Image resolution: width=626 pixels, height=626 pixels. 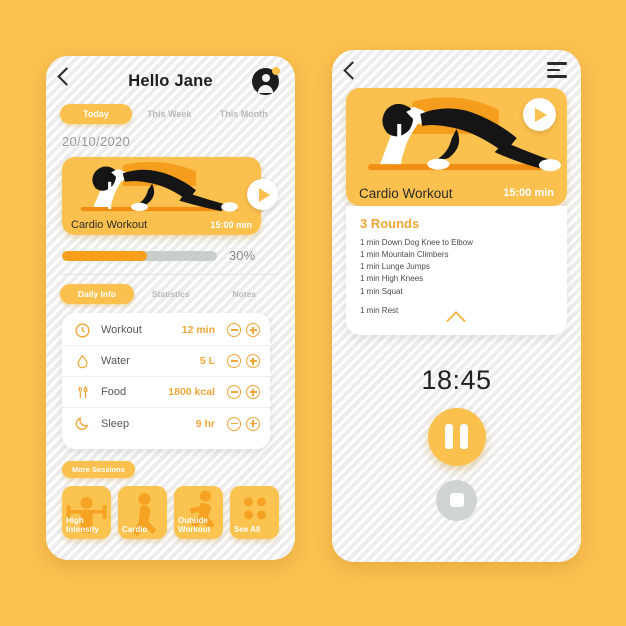 I want to click on session-card-see-all: See All, so click(x=254, y=512).